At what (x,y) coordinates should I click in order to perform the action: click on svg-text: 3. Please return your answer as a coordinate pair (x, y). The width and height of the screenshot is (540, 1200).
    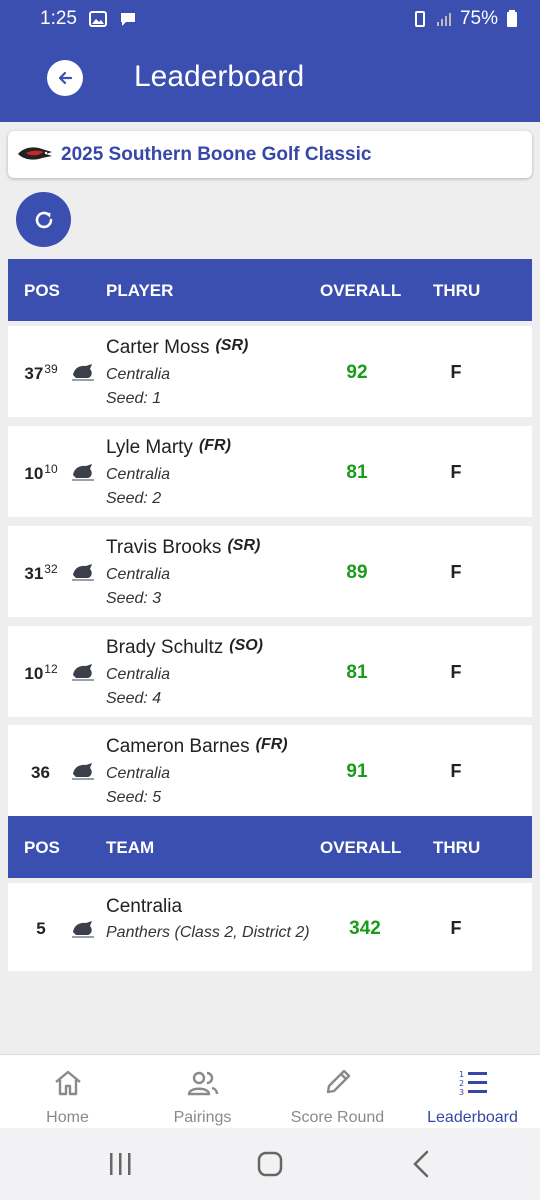
    Looking at the image, I should click on (461, 1092).